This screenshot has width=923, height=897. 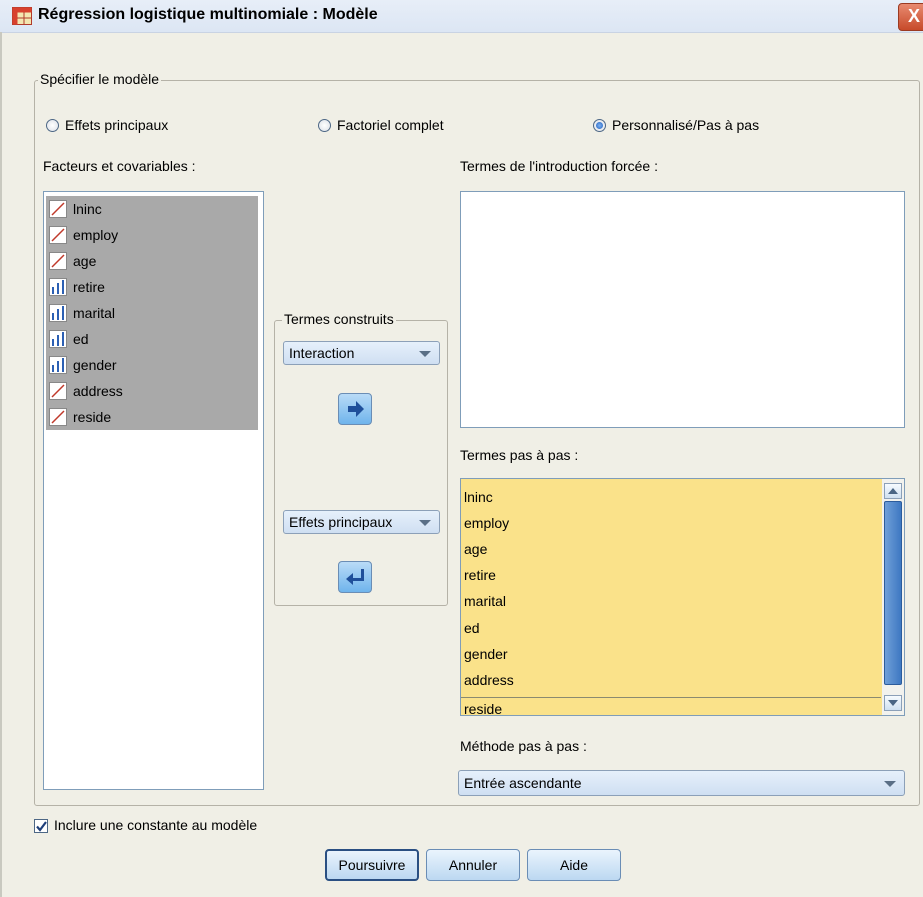 I want to click on window-border, so click(x=1, y=464).